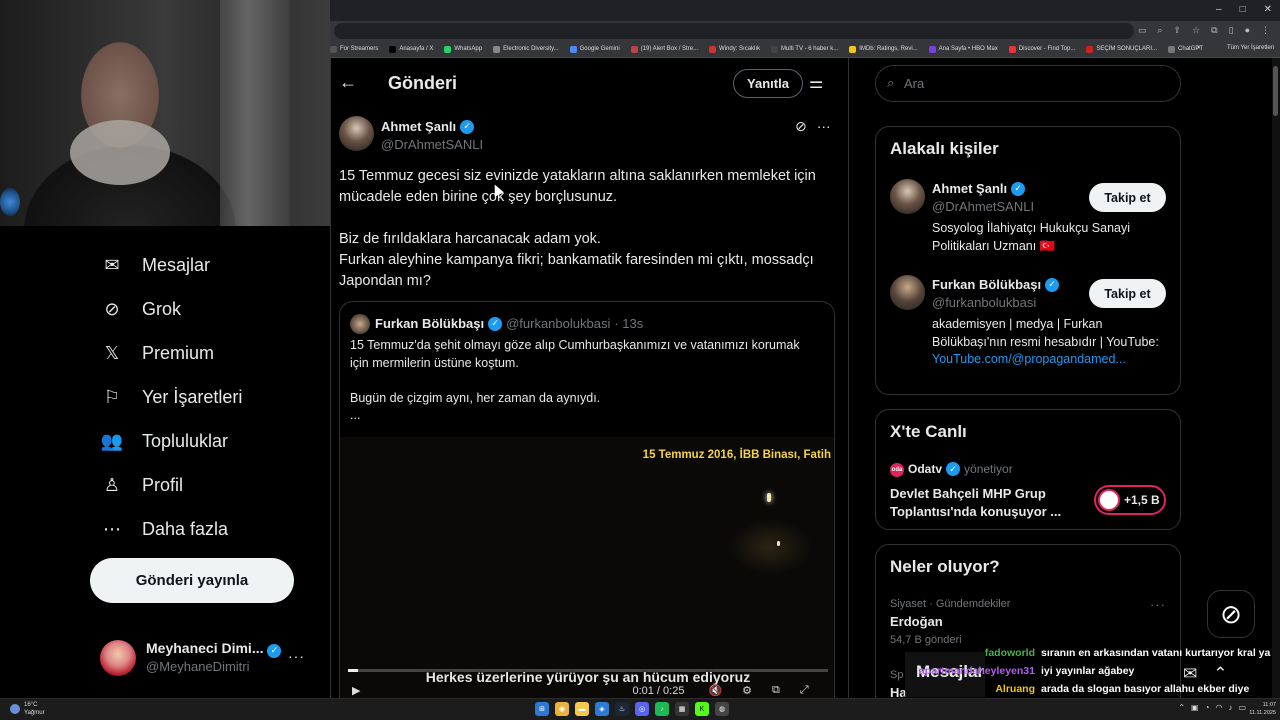 Image resolution: width=1280 pixels, height=720 pixels. What do you see at coordinates (141, 485) in the screenshot?
I see `nav-item-profil: ♙ Profil` at bounding box center [141, 485].